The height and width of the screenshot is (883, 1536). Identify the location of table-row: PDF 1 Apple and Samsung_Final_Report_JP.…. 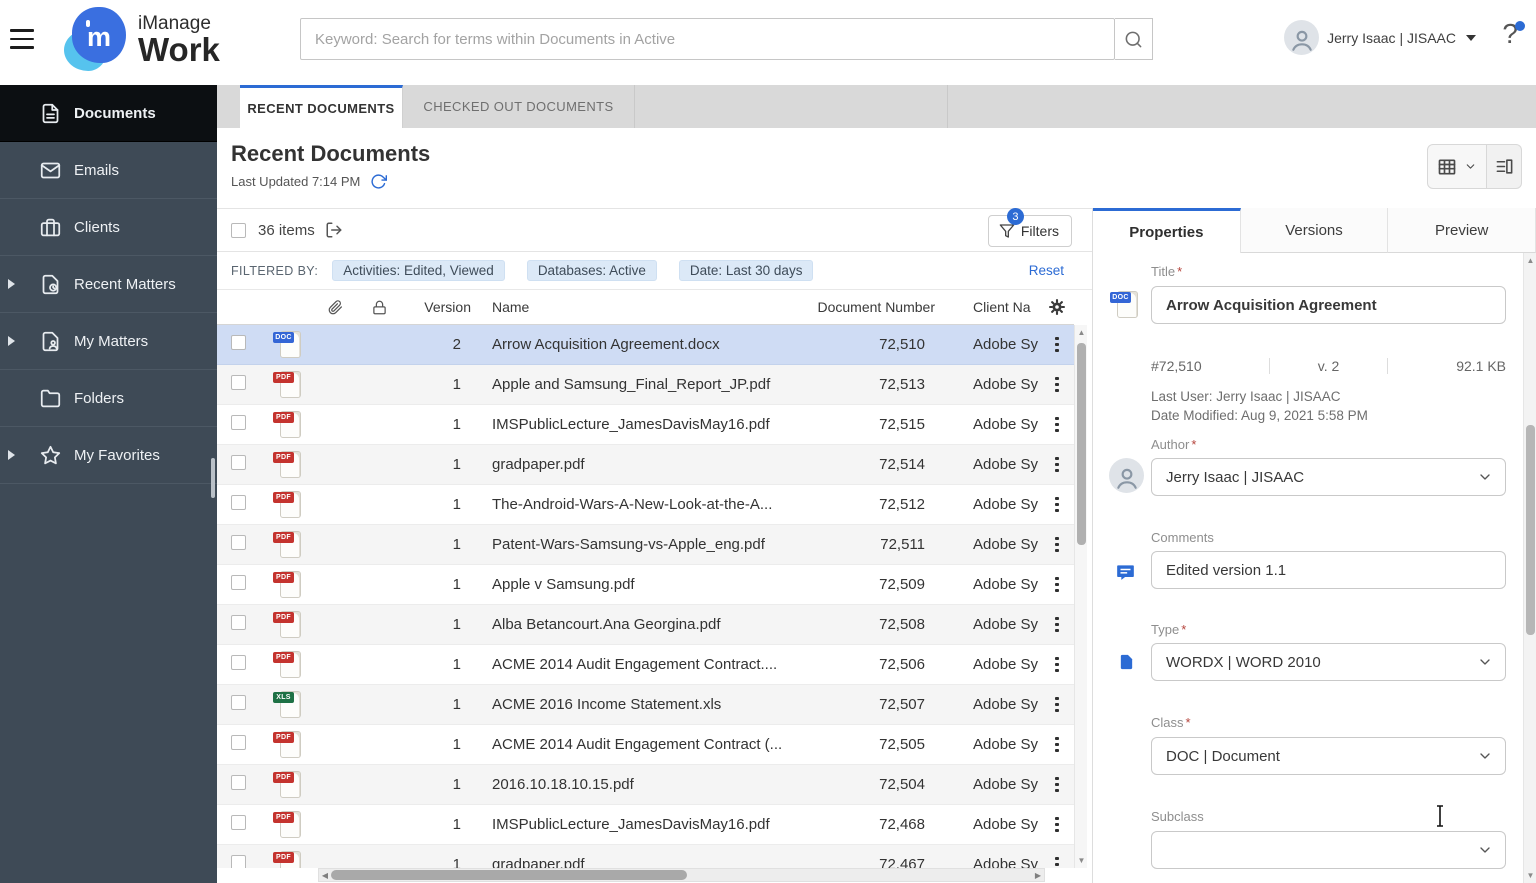
(645, 385).